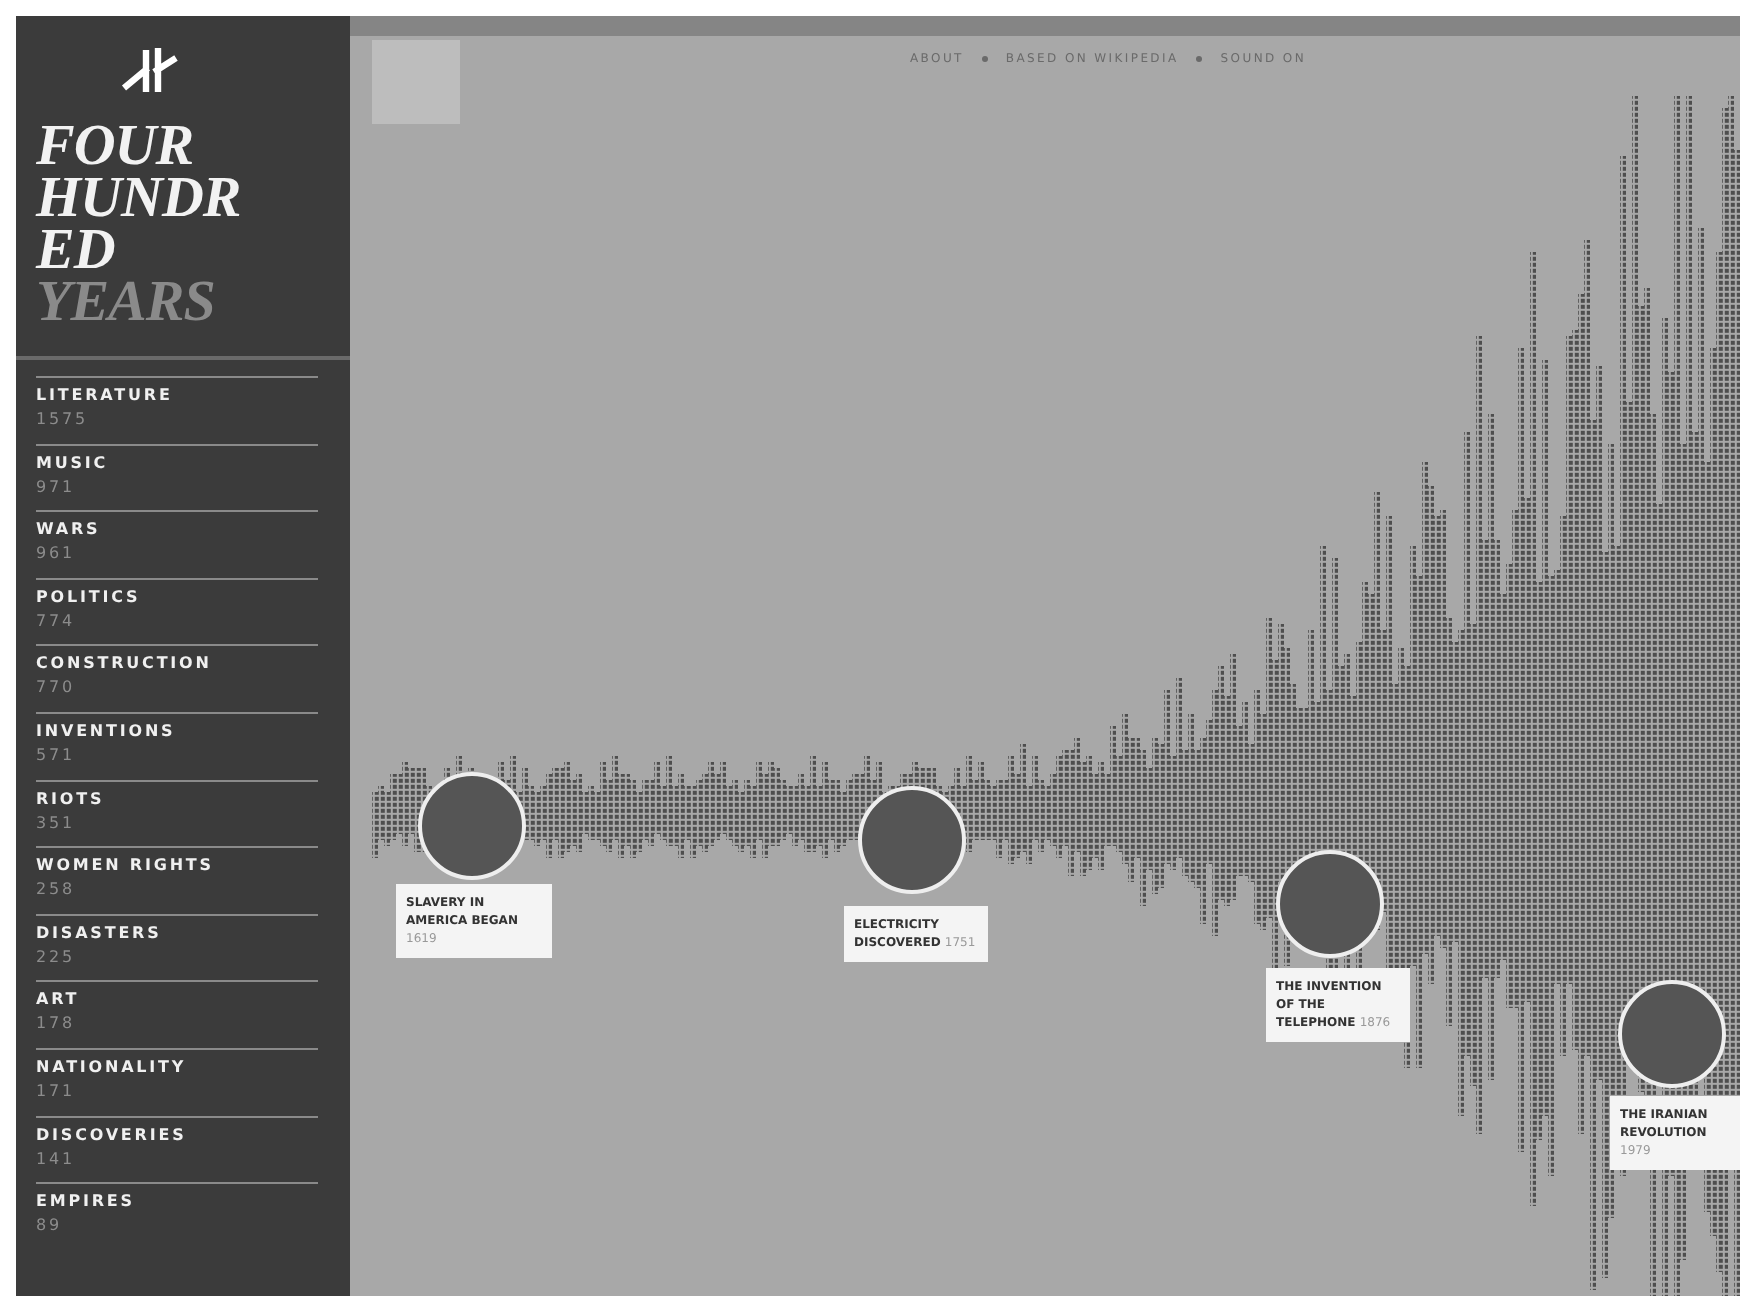 This screenshot has height=1296, width=1740. I want to click on category-item: RIOTS 351, so click(177, 813).